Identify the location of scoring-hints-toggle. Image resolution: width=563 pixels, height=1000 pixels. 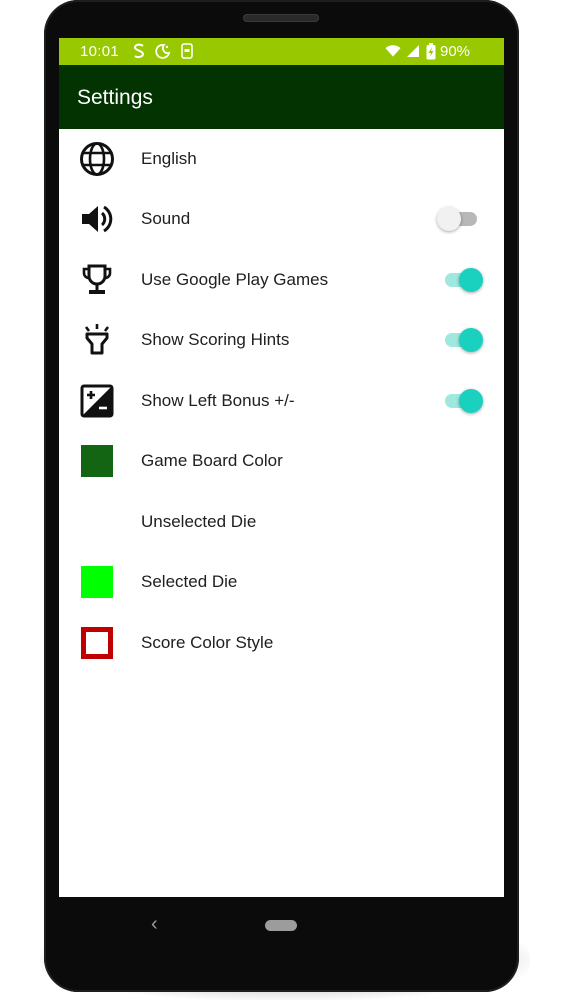
(460, 340).